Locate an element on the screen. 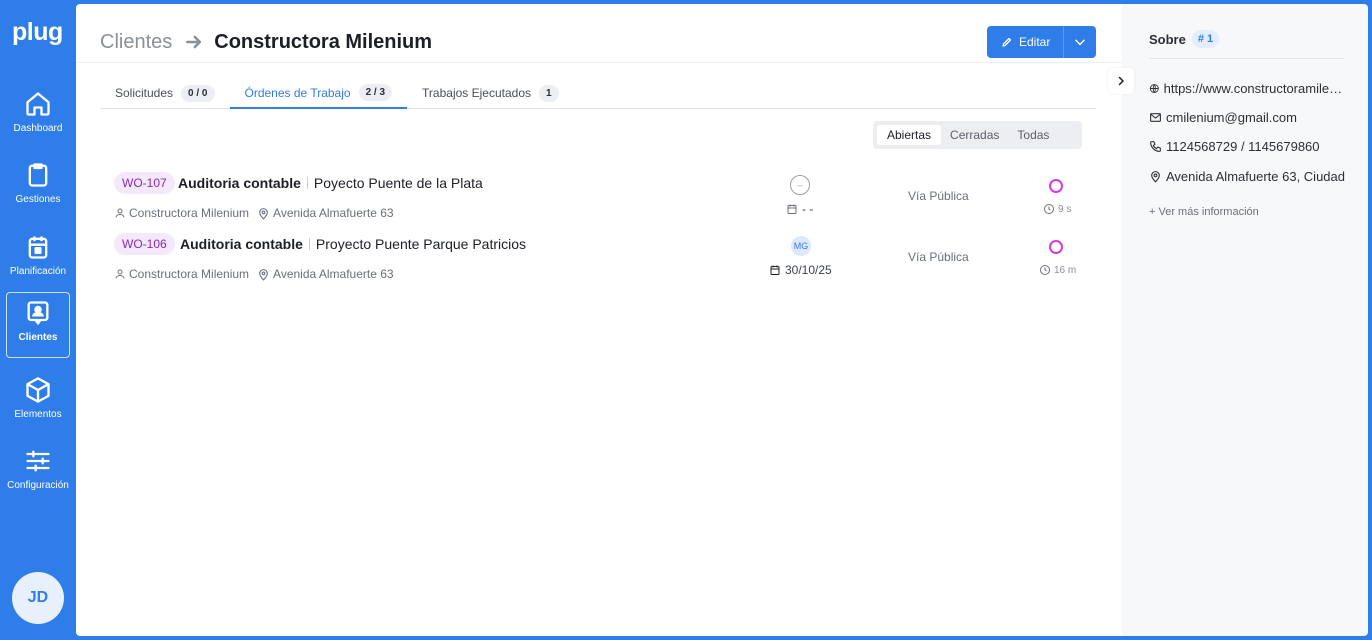 The height and width of the screenshot is (640, 1372). panel-header: Sobre # 1 is located at coordinates (1184, 39).